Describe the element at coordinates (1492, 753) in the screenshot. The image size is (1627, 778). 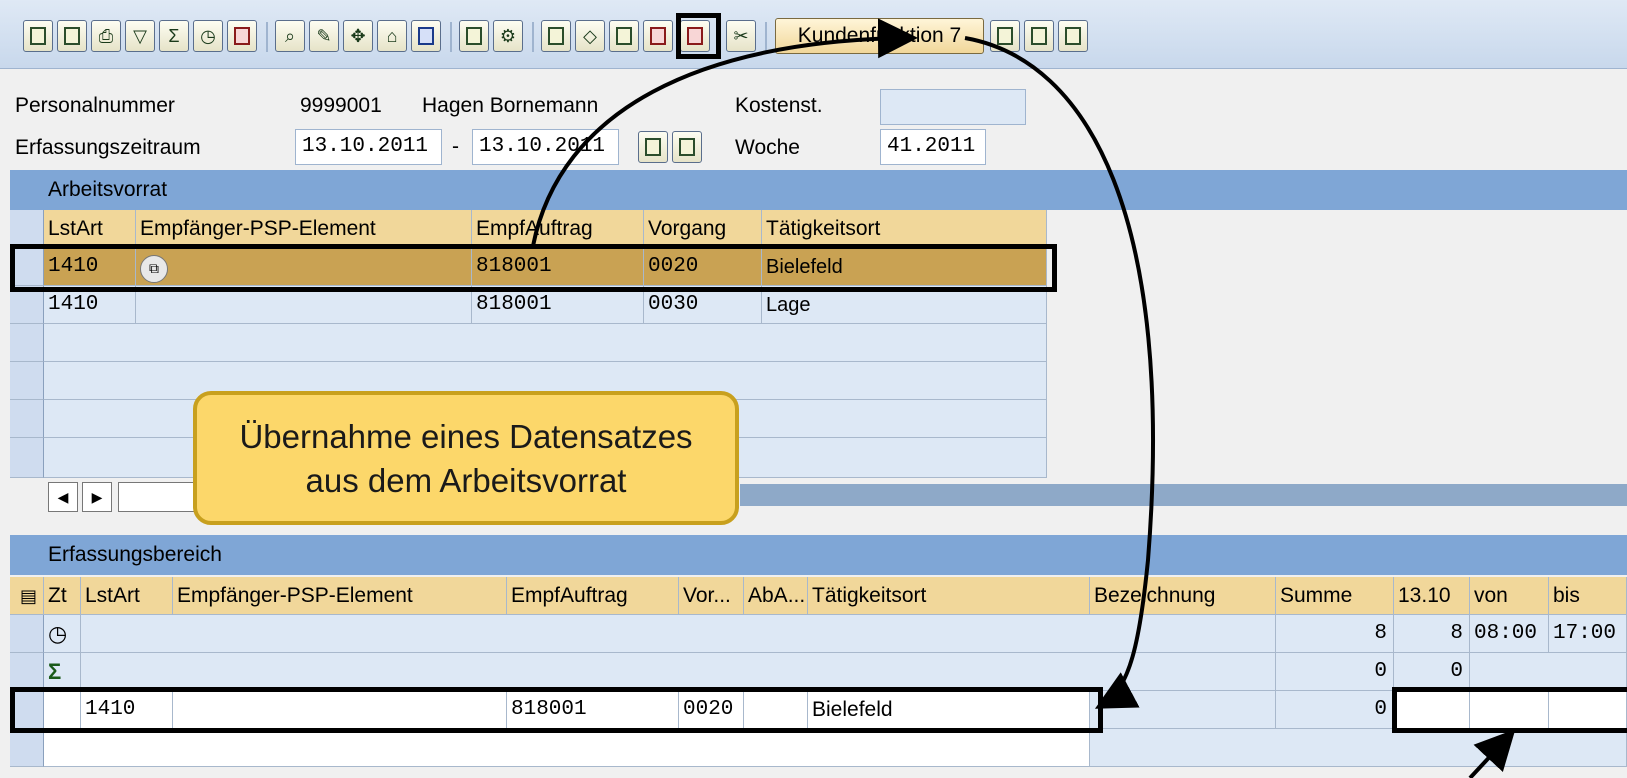
I see `arrow-to-time-cells` at that location.